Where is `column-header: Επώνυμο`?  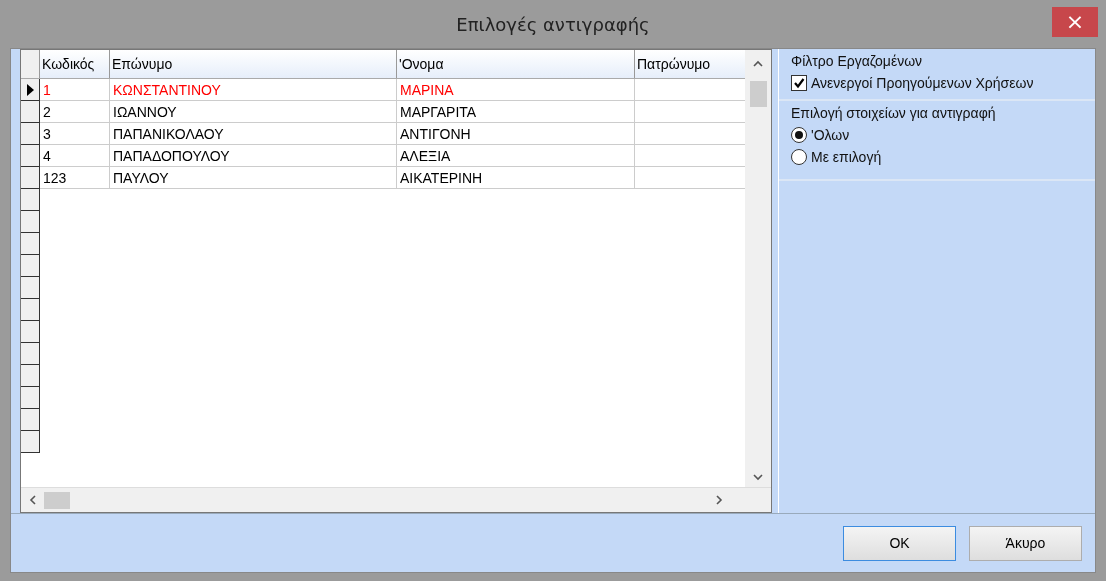
column-header: Επώνυμο is located at coordinates (253, 64).